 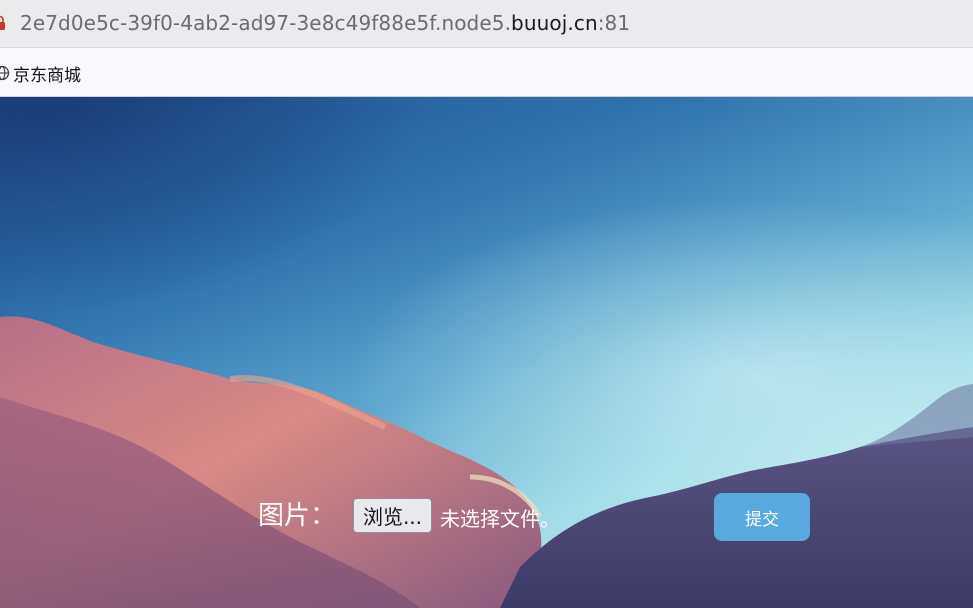 I want to click on bookmark-item: 京东商城, so click(x=40, y=74).